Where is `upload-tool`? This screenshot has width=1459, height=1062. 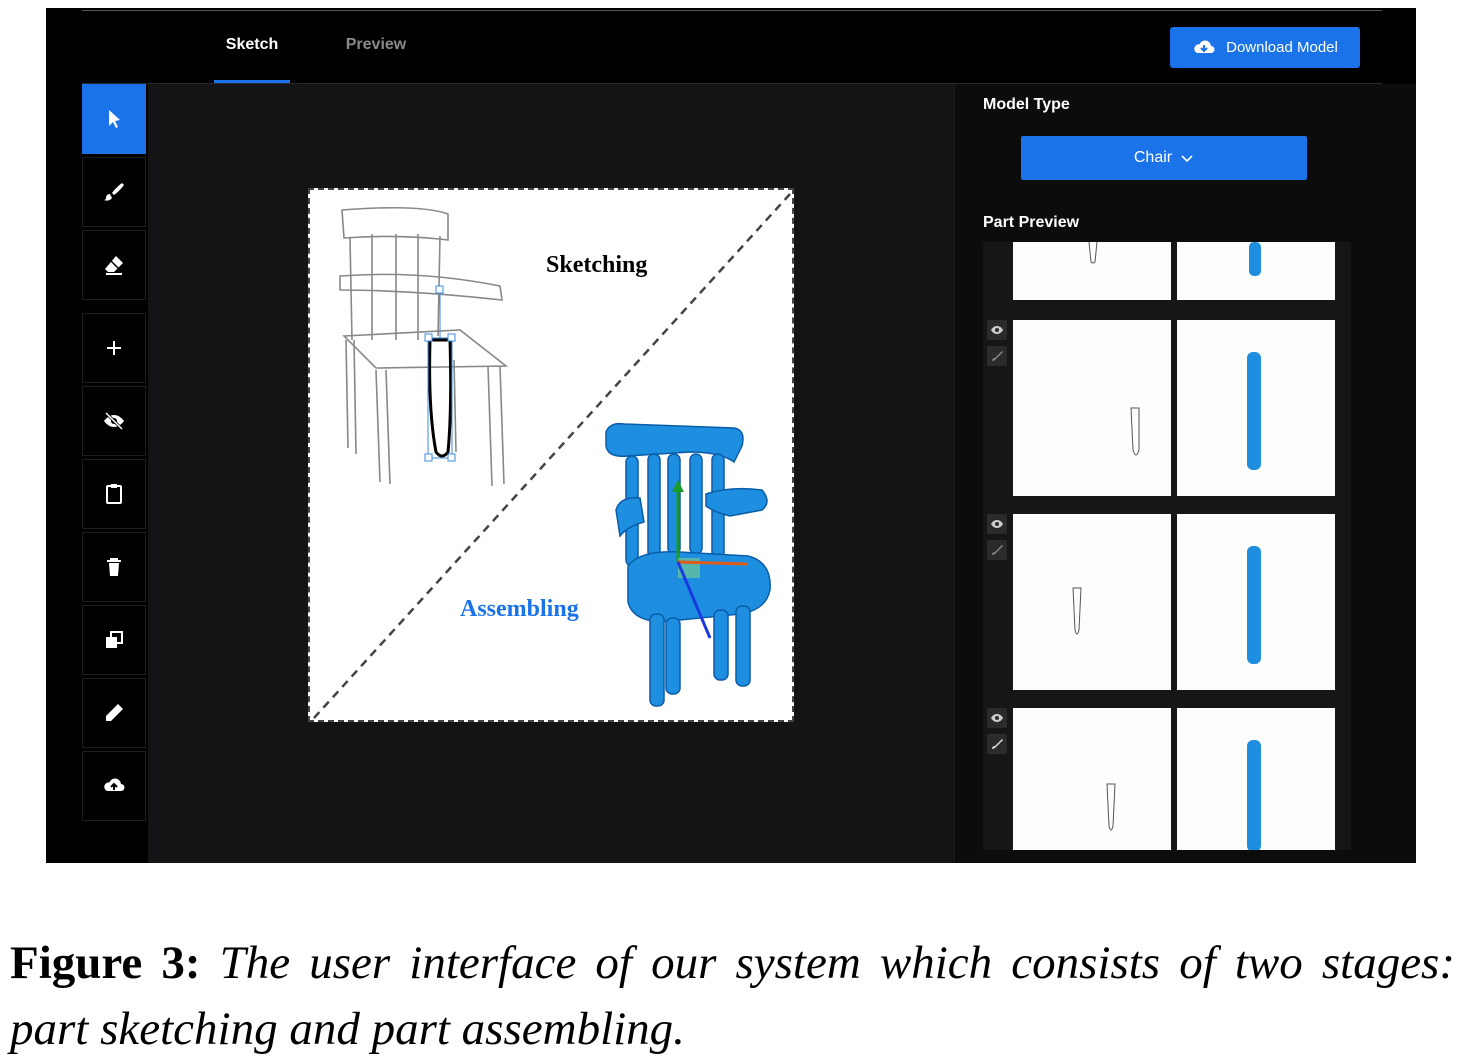 upload-tool is located at coordinates (114, 786).